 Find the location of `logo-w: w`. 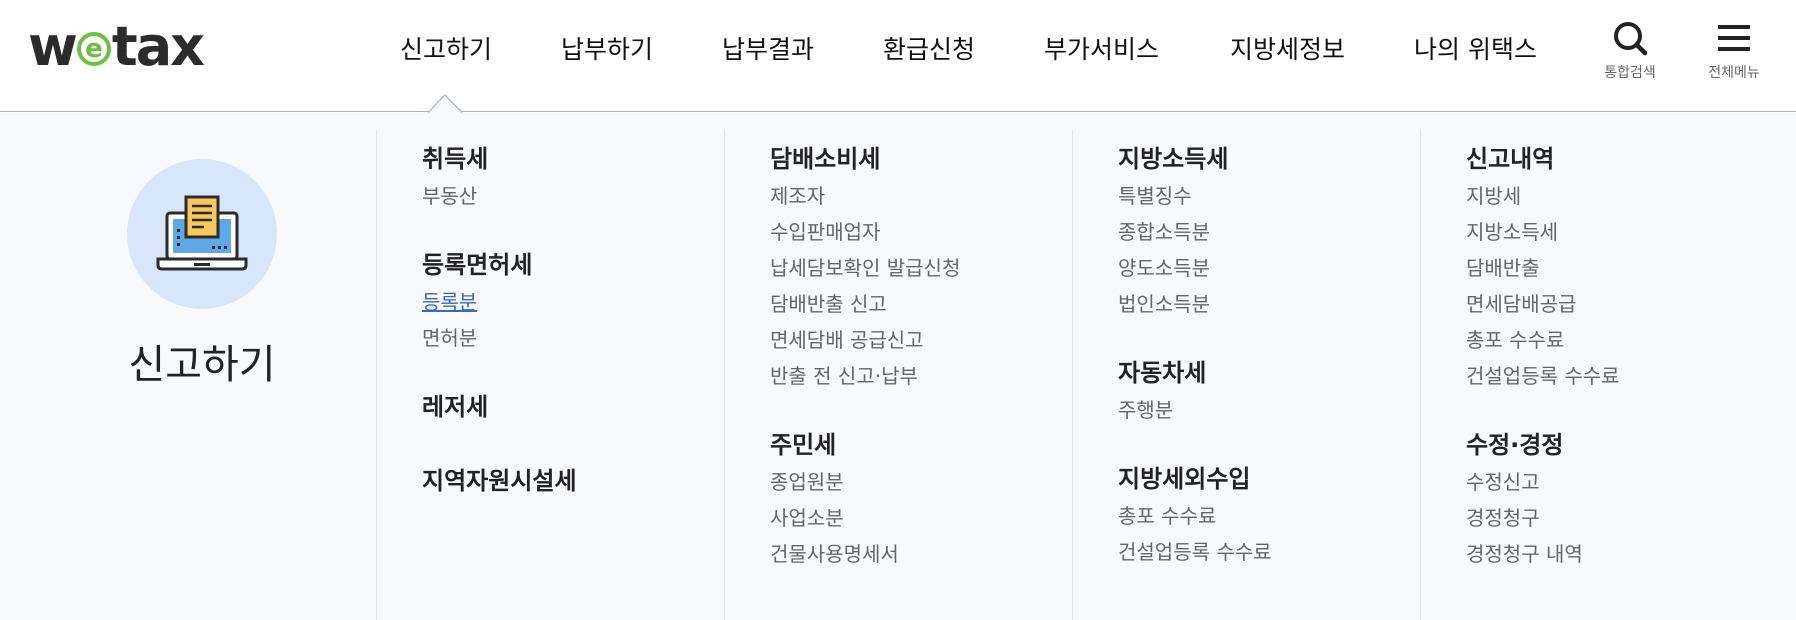

logo-w: w is located at coordinates (53, 46).